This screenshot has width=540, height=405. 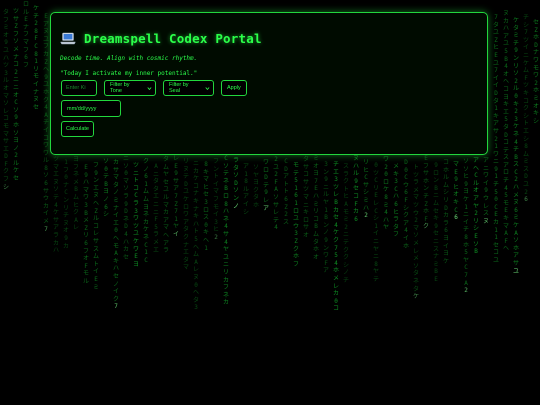 I want to click on rain-column: ソ ヤ ヨ ク タ ホ, so click(x=255, y=186).